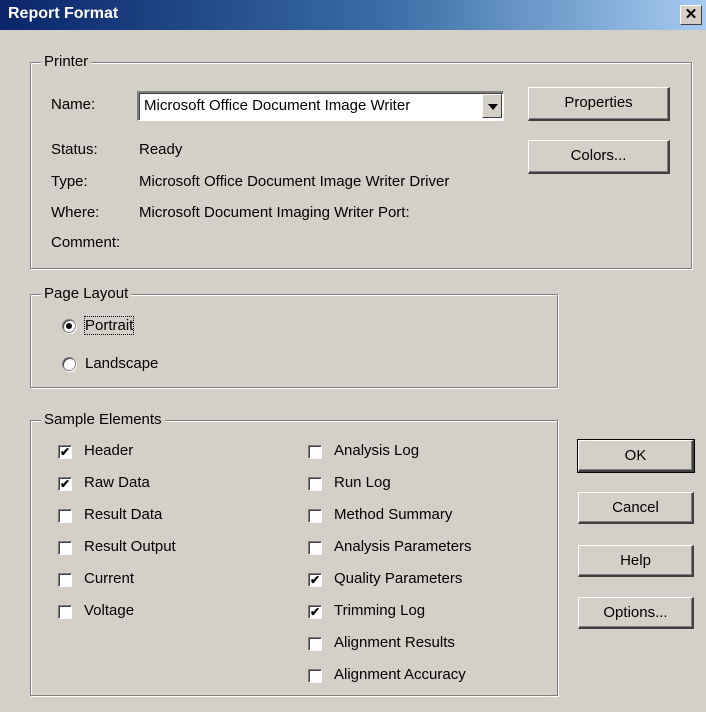 The image size is (706, 712). Describe the element at coordinates (398, 578) in the screenshot. I see `right-checkbox-label: Quality Parameters` at that location.